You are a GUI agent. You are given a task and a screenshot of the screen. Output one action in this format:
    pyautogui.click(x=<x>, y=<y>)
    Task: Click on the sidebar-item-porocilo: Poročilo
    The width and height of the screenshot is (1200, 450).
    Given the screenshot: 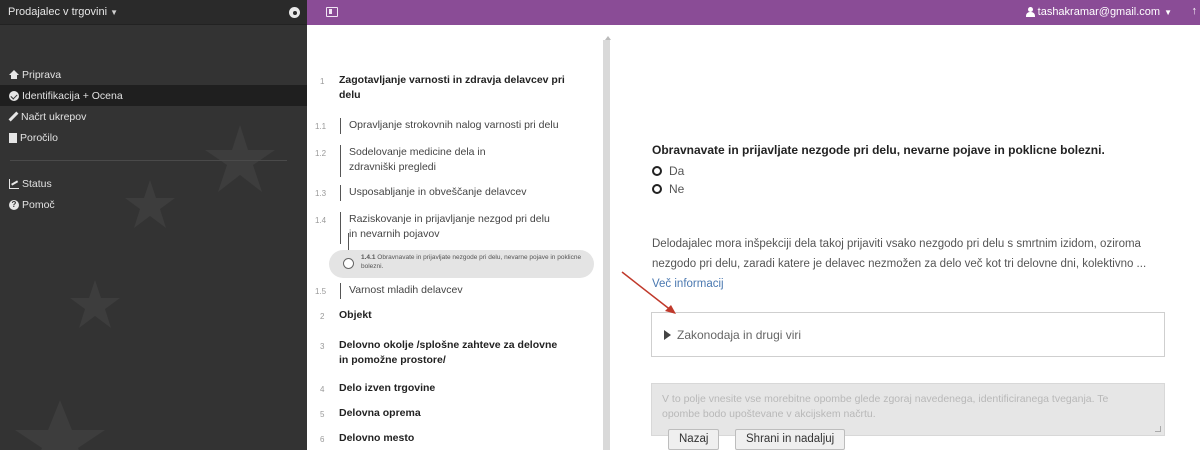 What is the action you would take?
    pyautogui.click(x=153, y=137)
    